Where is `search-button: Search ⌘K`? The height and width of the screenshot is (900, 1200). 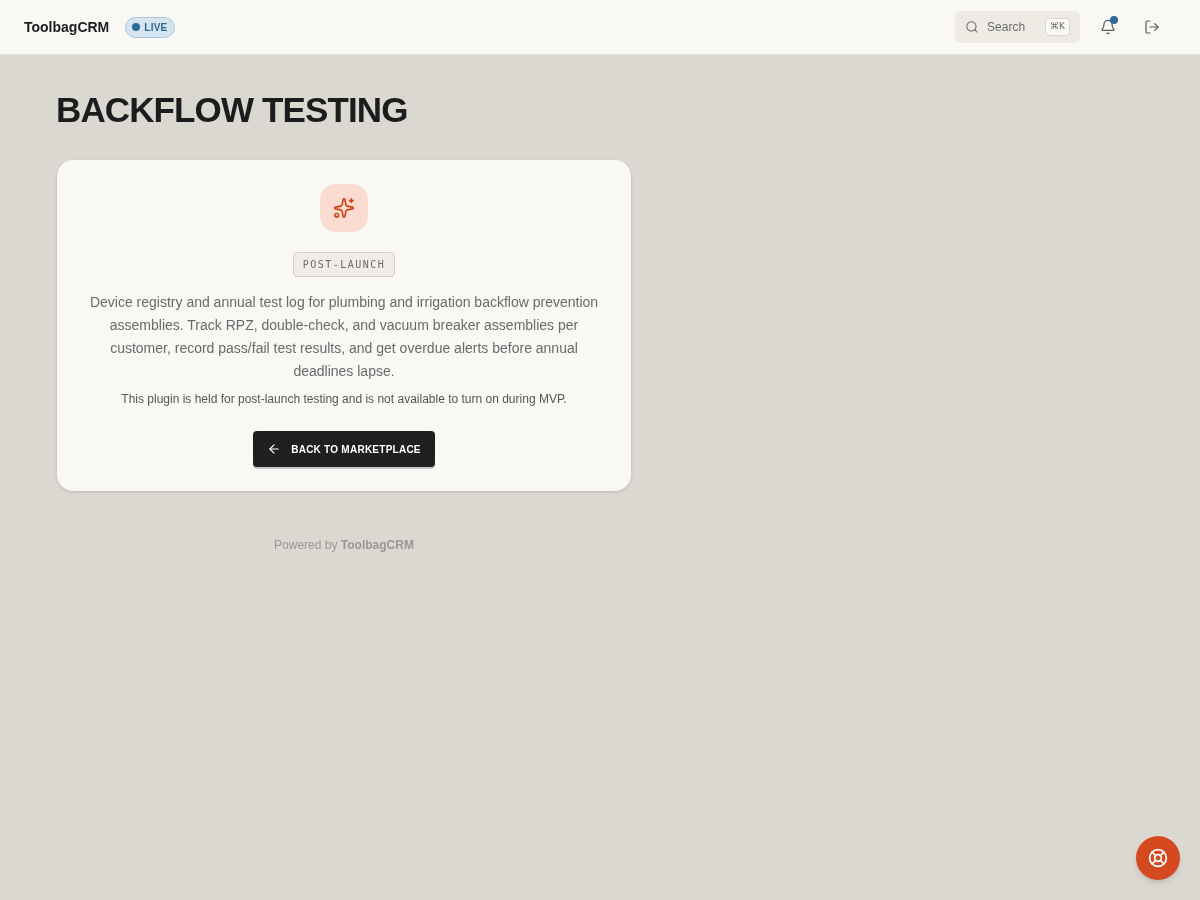
search-button: Search ⌘K is located at coordinates (1017, 27).